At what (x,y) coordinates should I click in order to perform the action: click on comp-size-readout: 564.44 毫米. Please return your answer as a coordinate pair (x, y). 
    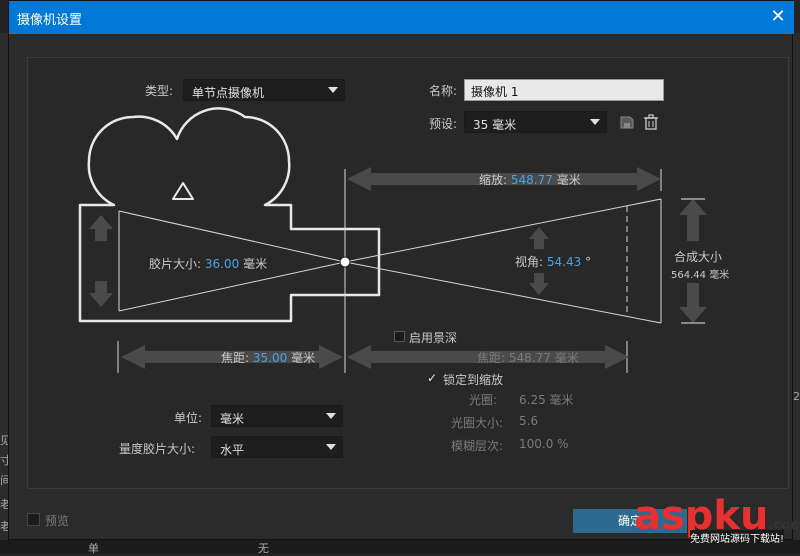
    Looking at the image, I should click on (700, 273).